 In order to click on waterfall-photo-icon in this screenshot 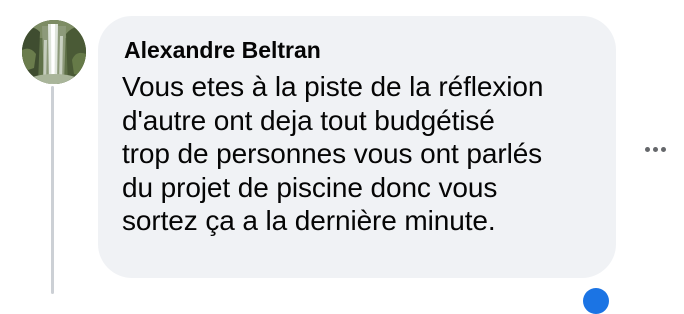, I will do `click(54, 52)`.